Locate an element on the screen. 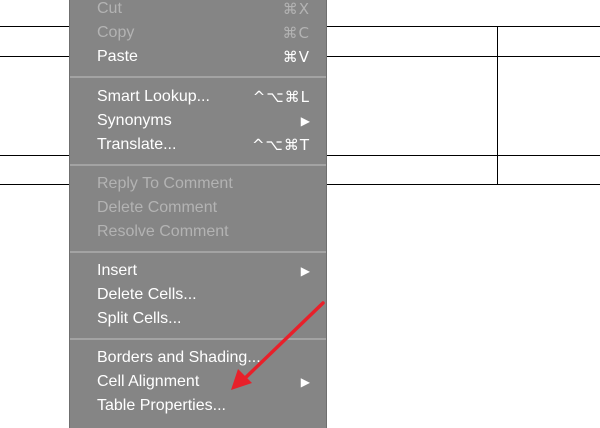 Image resolution: width=600 pixels, height=428 pixels. menu-item-resolve-comment: Resolve Comment is located at coordinates (198, 232).